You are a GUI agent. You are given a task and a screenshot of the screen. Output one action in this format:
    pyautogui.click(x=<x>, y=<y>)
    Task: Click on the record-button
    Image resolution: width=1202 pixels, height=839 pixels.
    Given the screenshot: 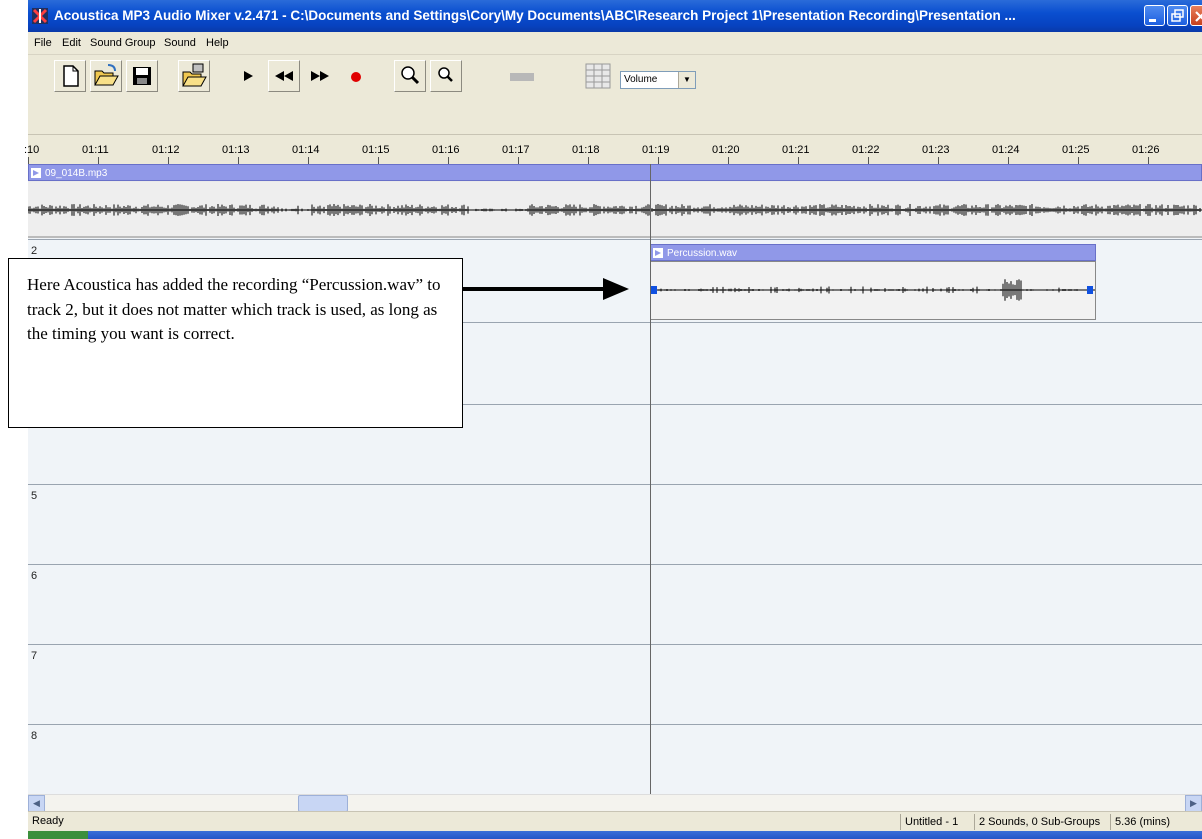 What is the action you would take?
    pyautogui.click(x=356, y=76)
    